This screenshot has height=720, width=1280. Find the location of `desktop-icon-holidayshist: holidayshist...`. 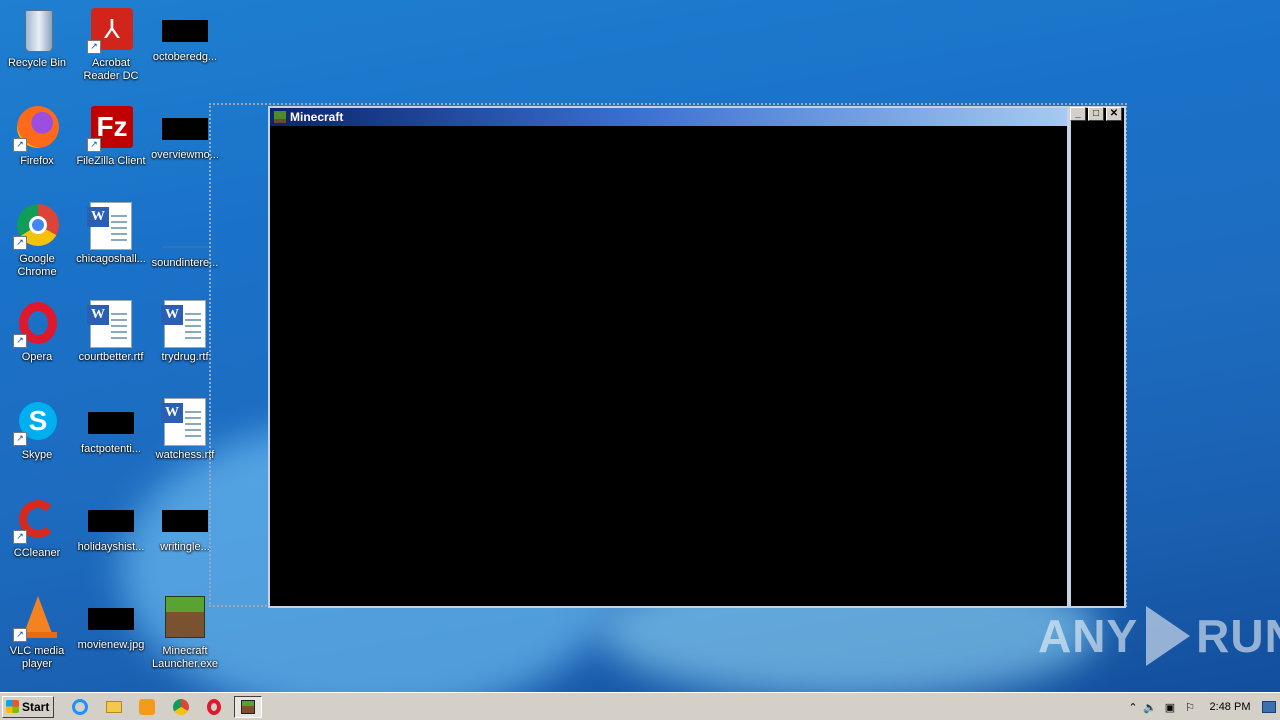

desktop-icon-holidayshist: holidayshist... is located at coordinates (111, 525).